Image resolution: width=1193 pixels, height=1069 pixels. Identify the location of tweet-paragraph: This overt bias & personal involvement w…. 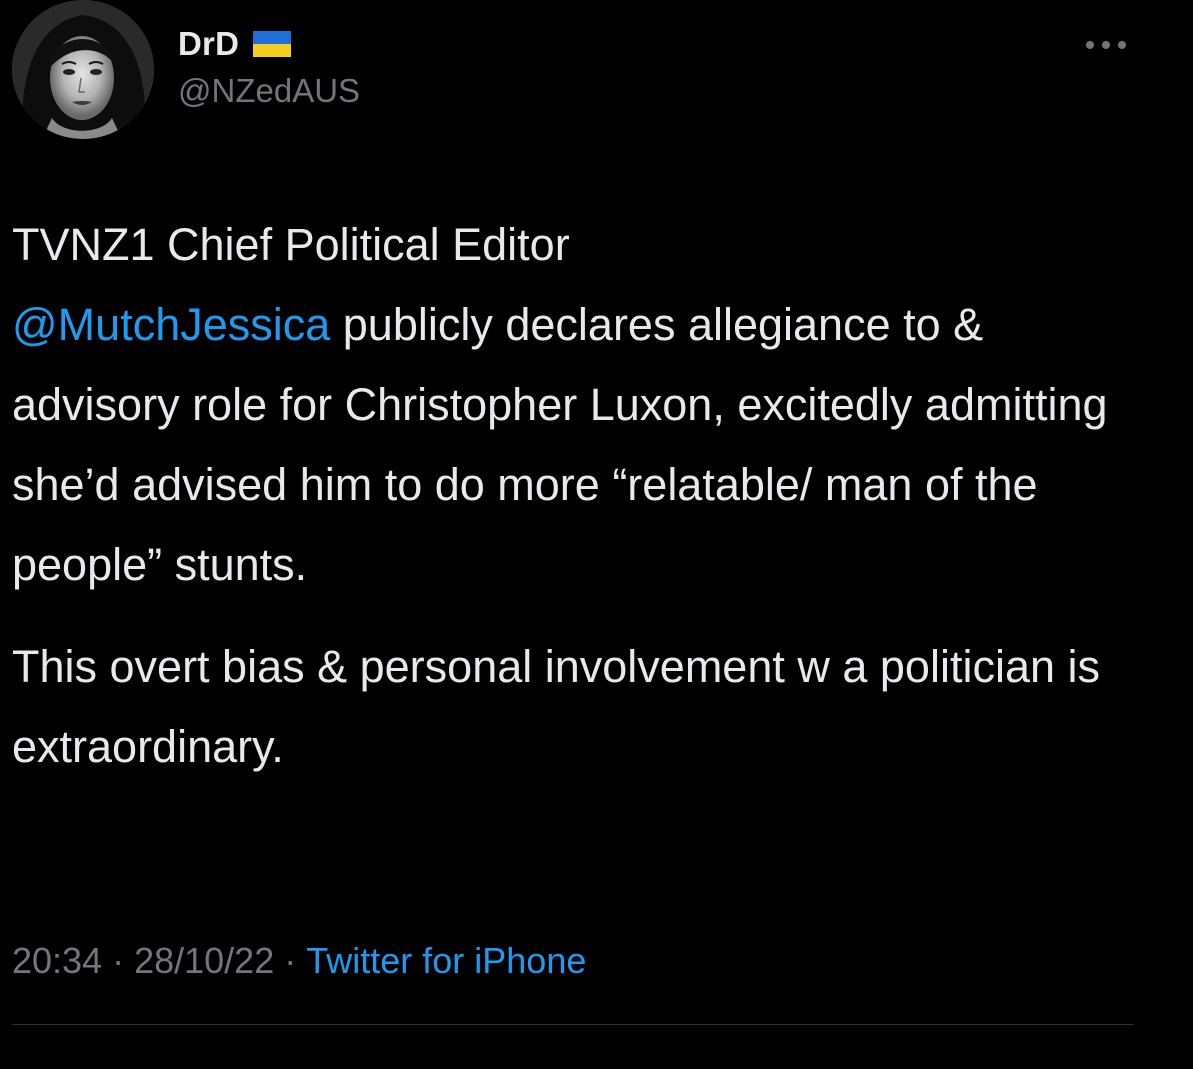
(556, 706).